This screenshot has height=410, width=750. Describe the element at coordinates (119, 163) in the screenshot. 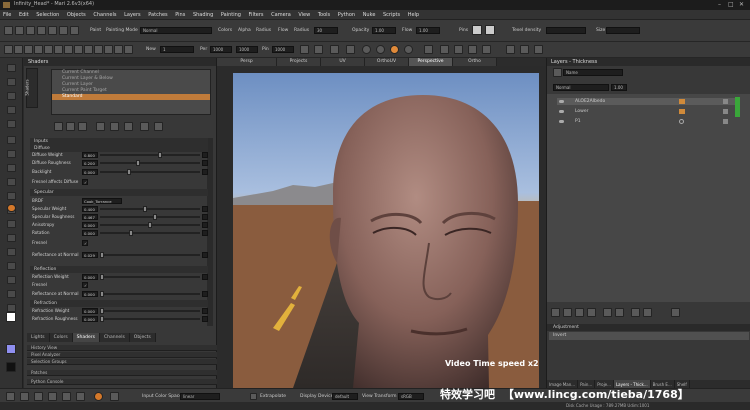

I see `param-row: Diffuse Roughness 0.200` at that location.